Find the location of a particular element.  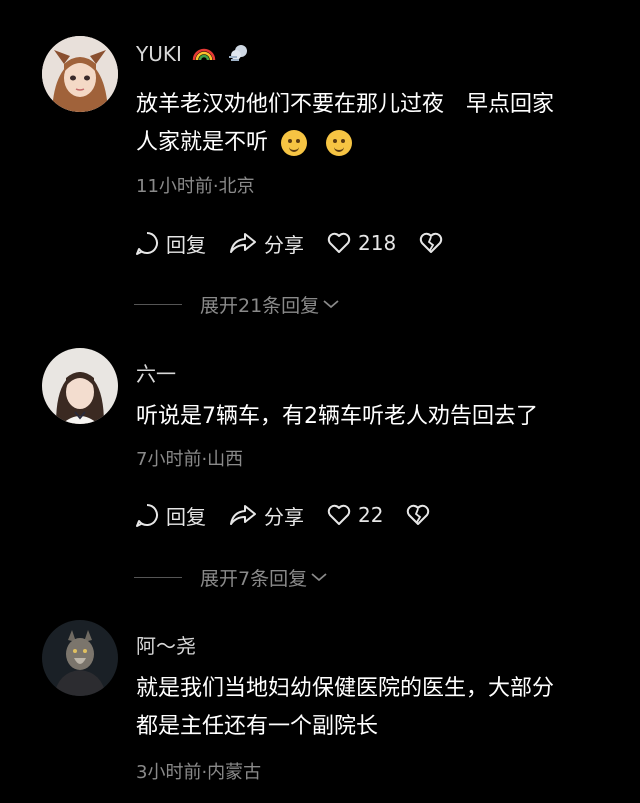

comment-line: 听说是7辆车，有2辆车听老人劝告回去了 is located at coordinates (337, 416).